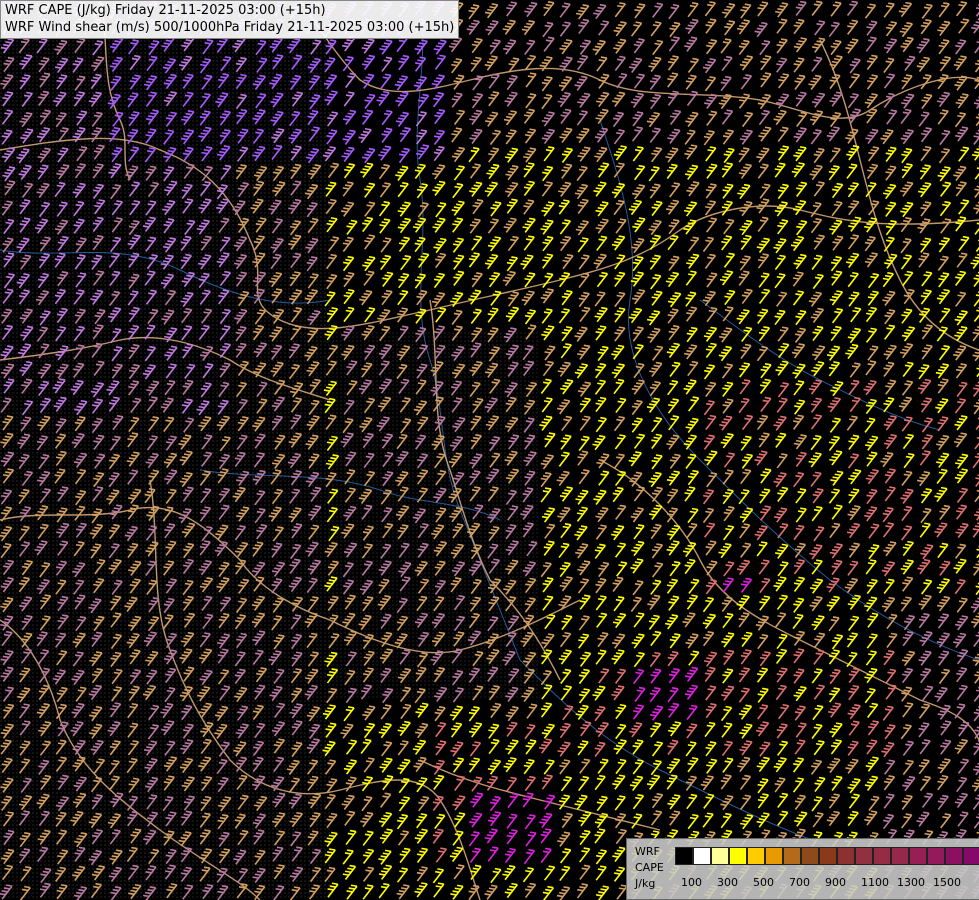 Image resolution: width=979 pixels, height=900 pixels. I want to click on legend-swatches, so click(827, 856).